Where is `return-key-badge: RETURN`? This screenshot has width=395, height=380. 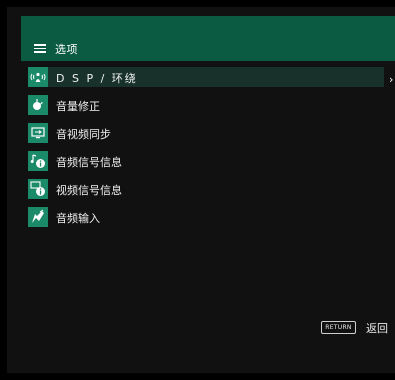
return-key-badge: RETURN is located at coordinates (338, 327).